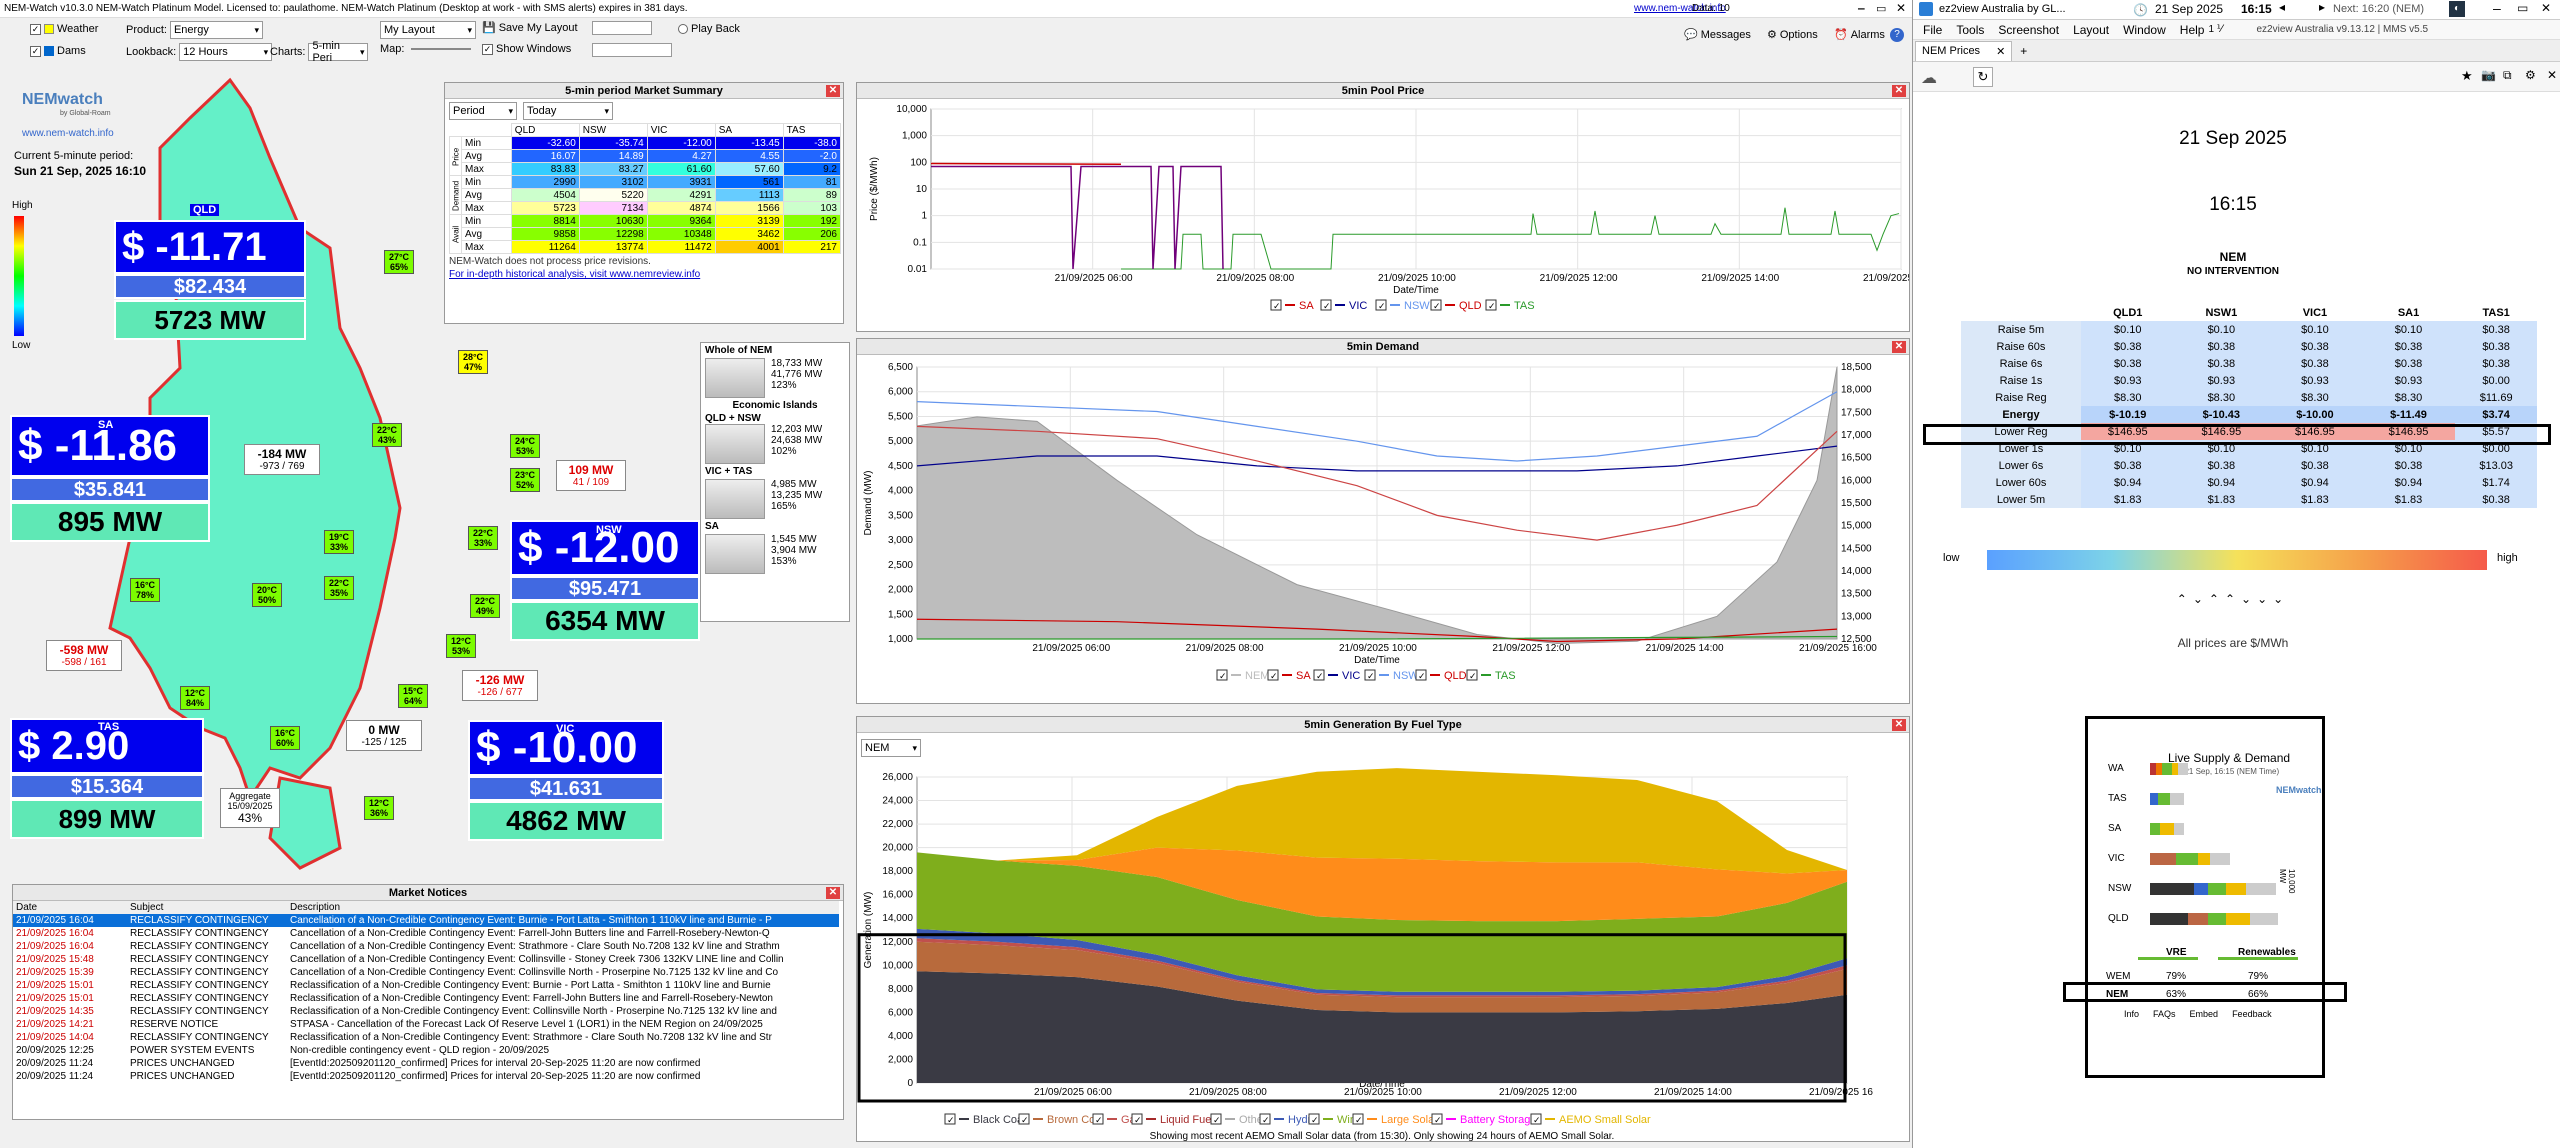 This screenshot has width=2560, height=1148. I want to click on city-canberra: 12°C 53%, so click(461, 646).